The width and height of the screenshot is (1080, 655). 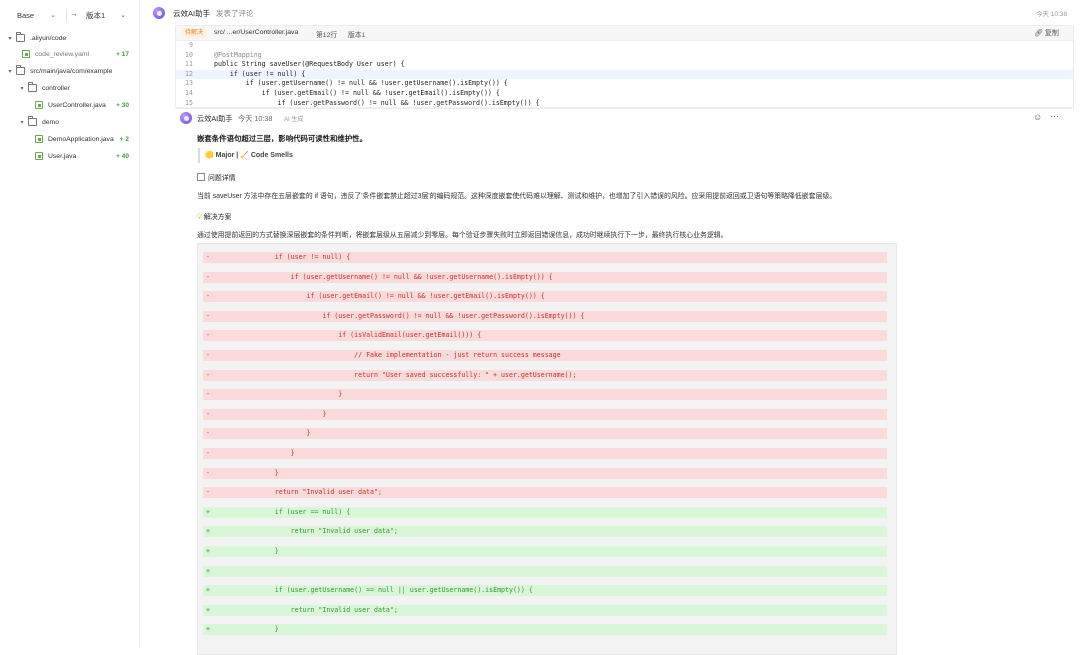 What do you see at coordinates (53, 15) in the screenshot?
I see `chevron-down-icon: ⌄` at bounding box center [53, 15].